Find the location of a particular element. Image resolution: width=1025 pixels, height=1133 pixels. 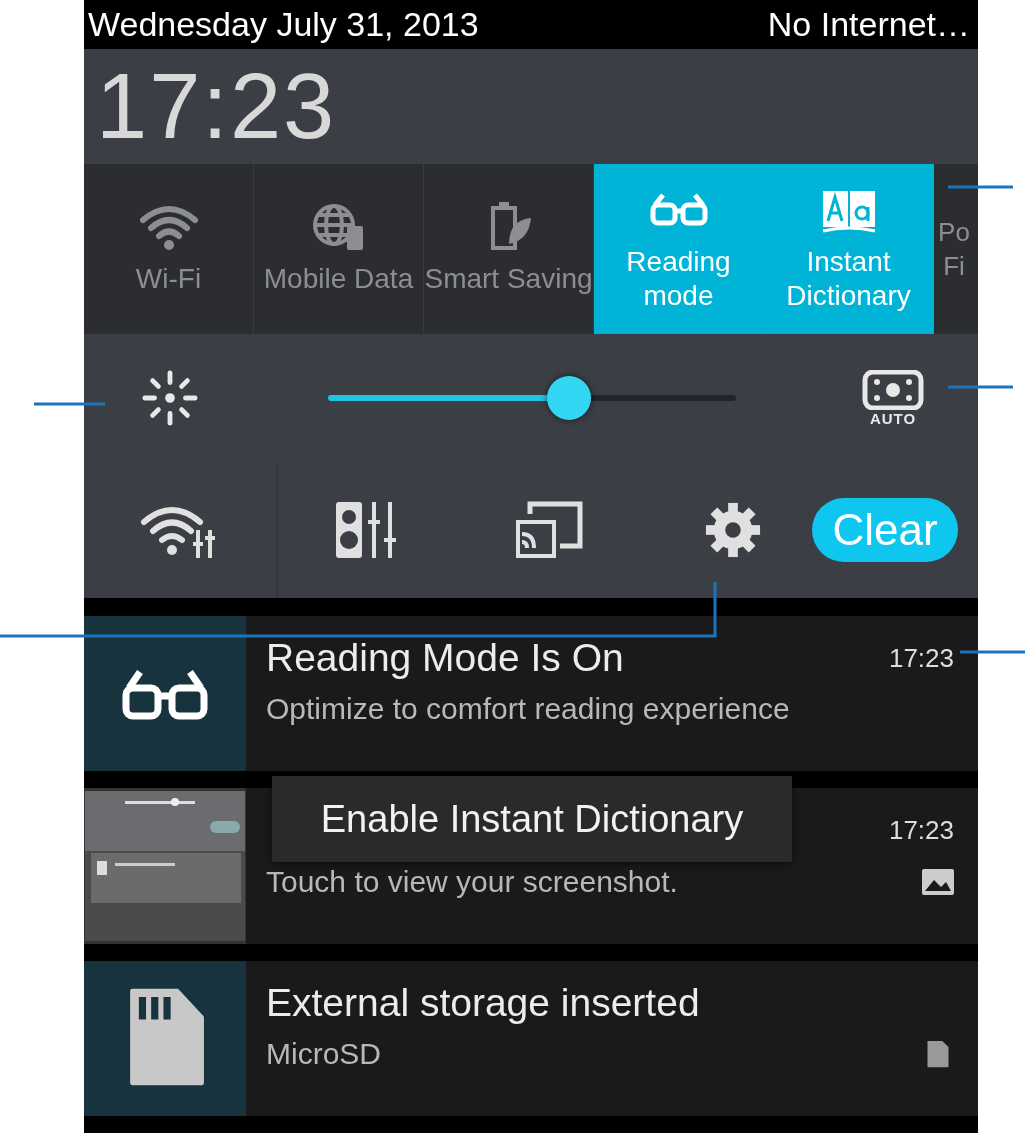

quick-setting-tile: Instant Dictionary is located at coordinates (849, 249).